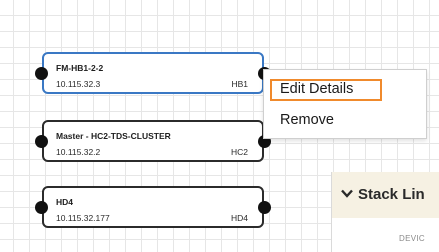 The height and width of the screenshot is (252, 439). Describe the element at coordinates (239, 218) in the screenshot. I see `node-tag: HD4` at that location.